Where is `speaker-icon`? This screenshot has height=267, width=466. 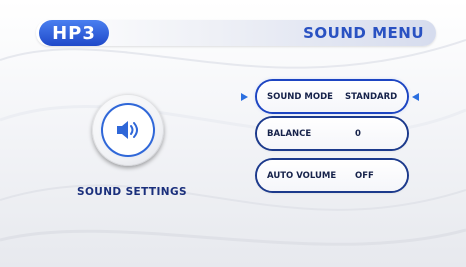 speaker-icon is located at coordinates (127, 130).